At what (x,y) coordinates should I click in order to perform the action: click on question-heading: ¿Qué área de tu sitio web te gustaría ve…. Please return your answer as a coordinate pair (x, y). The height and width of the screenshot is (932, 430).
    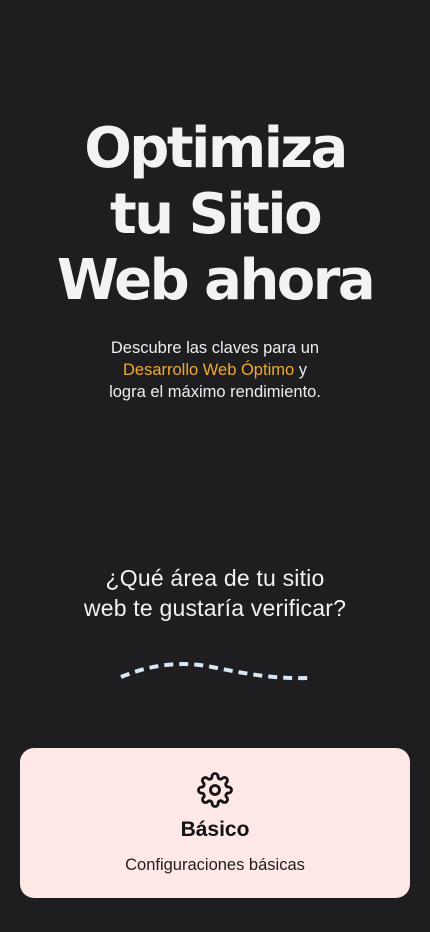
    Looking at the image, I should click on (215, 593).